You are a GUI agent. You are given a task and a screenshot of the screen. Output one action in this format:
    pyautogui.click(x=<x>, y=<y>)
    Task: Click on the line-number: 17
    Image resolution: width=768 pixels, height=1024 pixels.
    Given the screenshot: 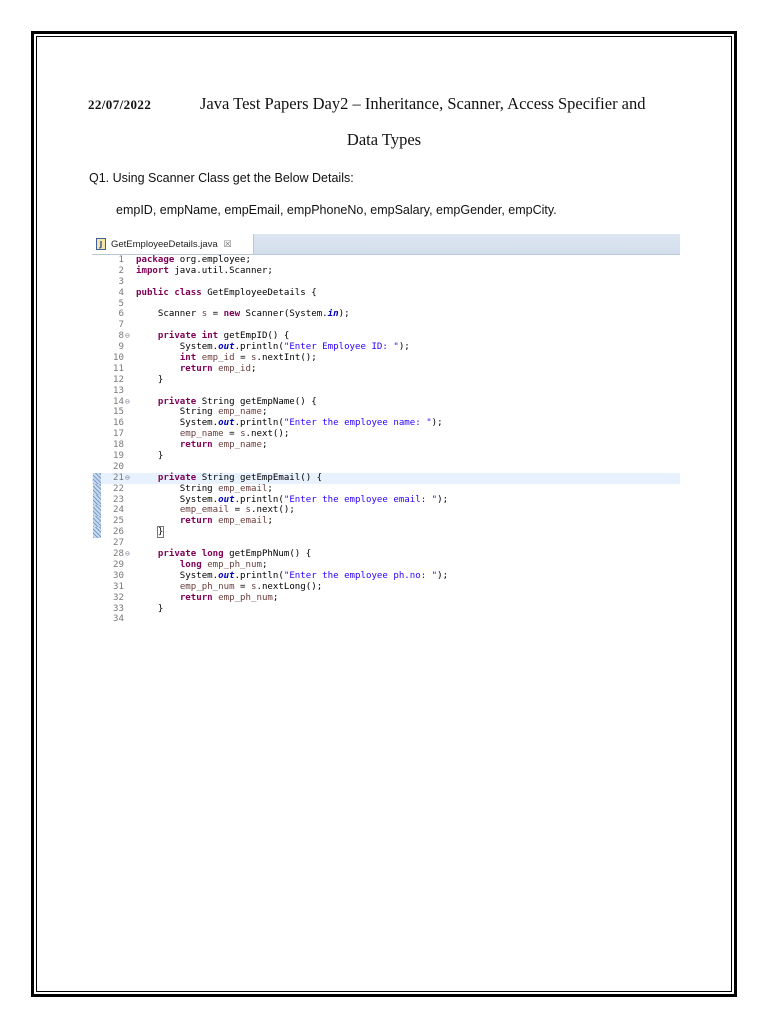 What is the action you would take?
    pyautogui.click(x=118, y=434)
    